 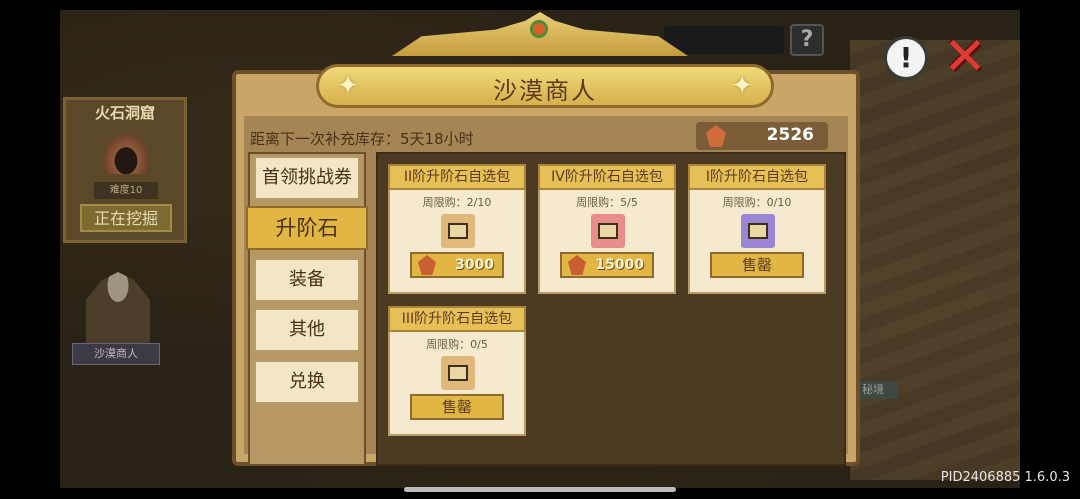 I want to click on shop-item-card: IV阶升阶石自选包 周限购：5/5 15000, so click(x=607, y=229).